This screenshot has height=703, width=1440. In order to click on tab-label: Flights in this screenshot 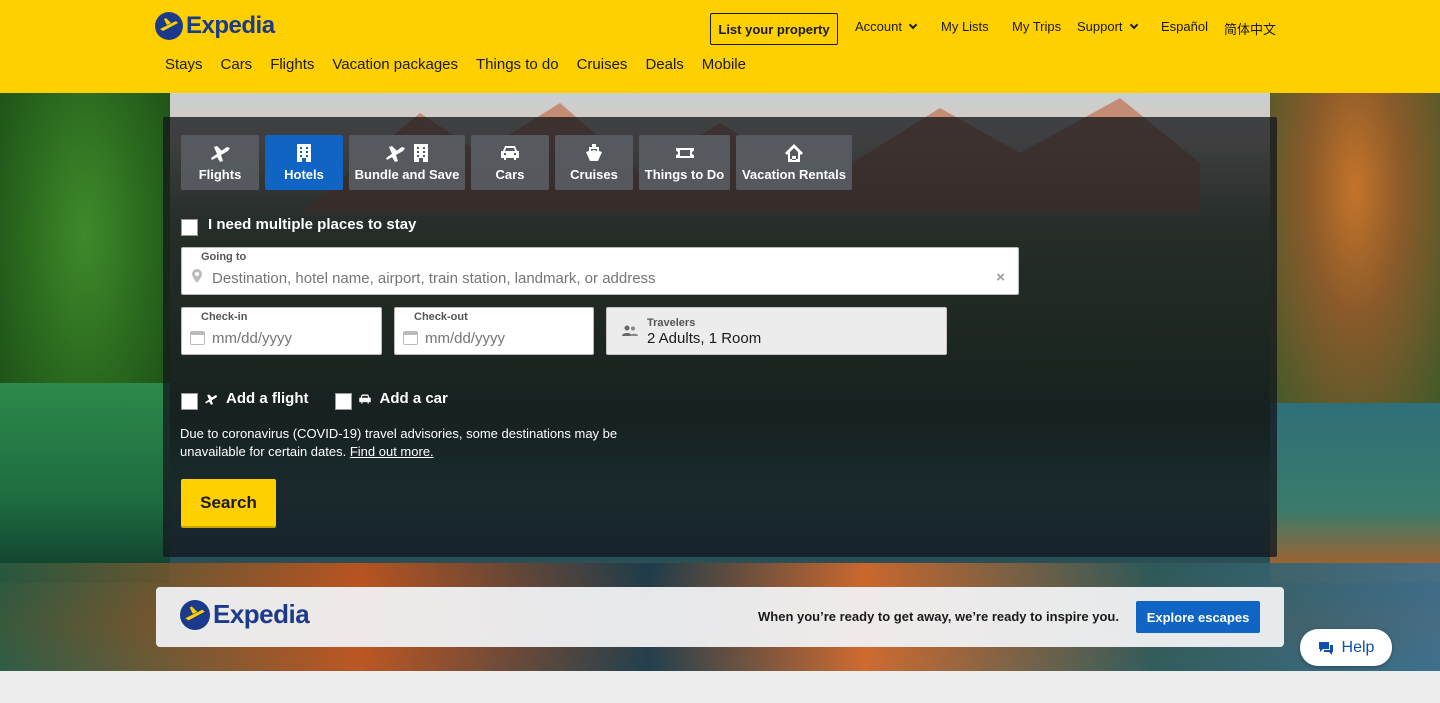, I will do `click(220, 174)`.